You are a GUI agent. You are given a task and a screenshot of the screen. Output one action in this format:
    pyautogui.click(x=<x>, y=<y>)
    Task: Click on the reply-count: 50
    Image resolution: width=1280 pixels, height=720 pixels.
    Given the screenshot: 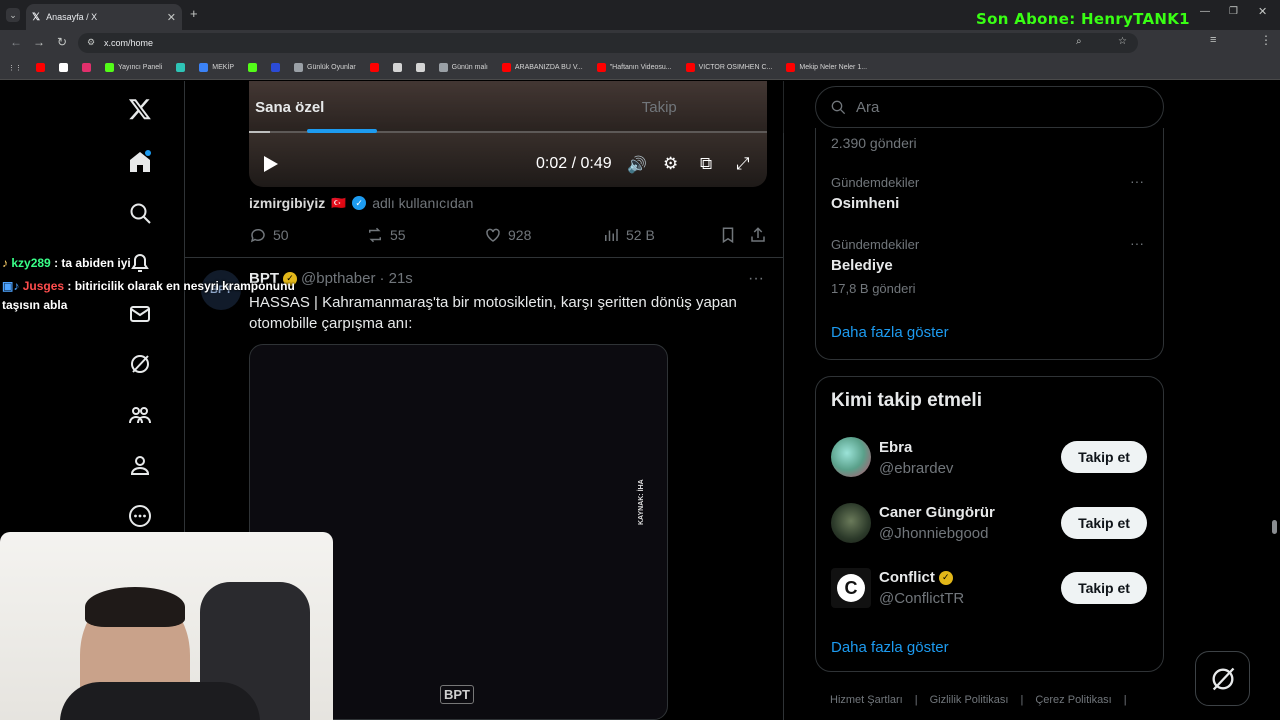 What is the action you would take?
    pyautogui.click(x=281, y=235)
    